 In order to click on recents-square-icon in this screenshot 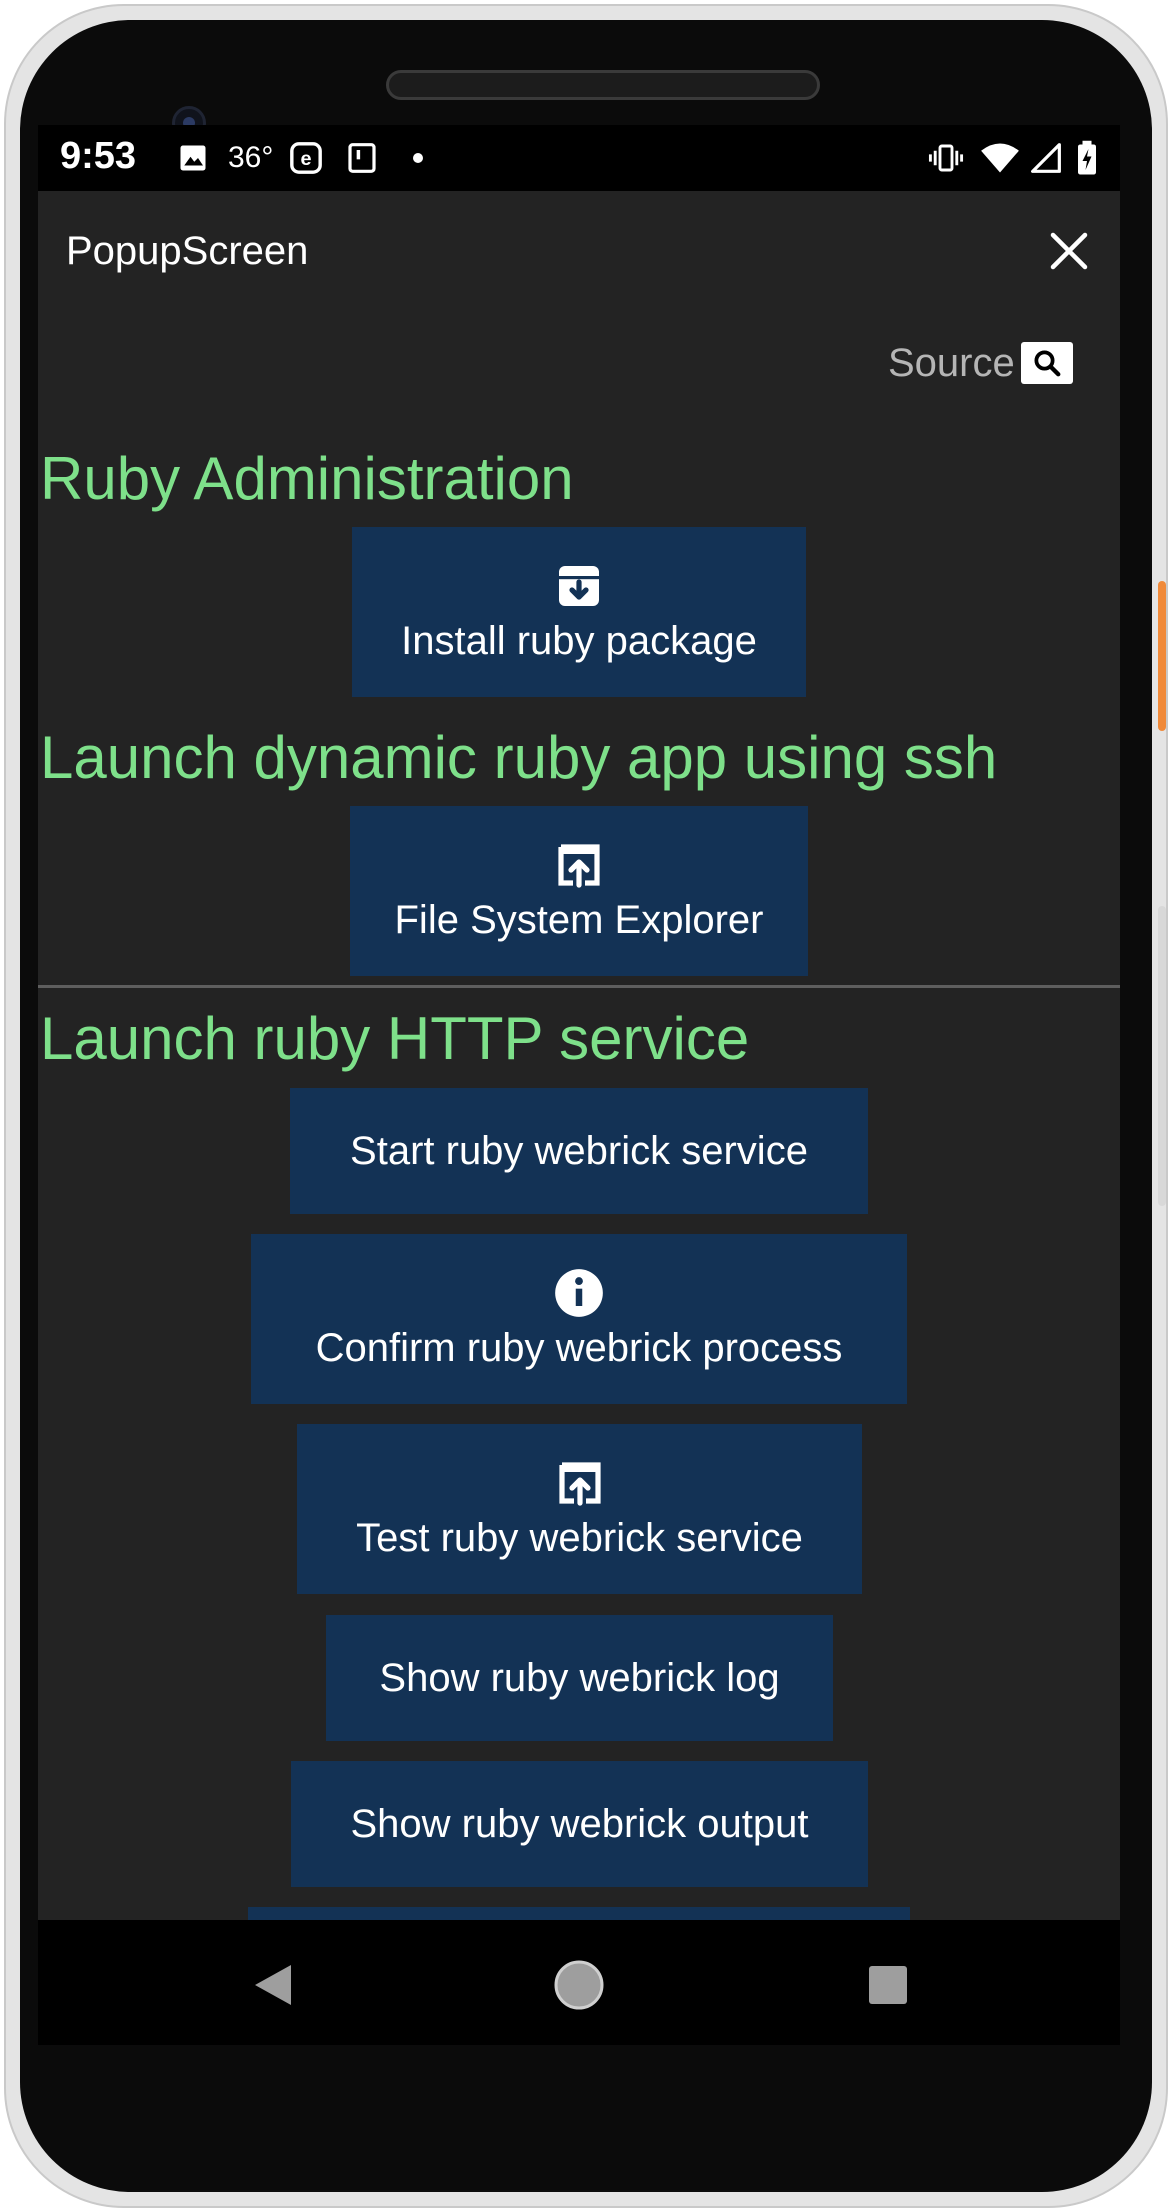, I will do `click(888, 1985)`.